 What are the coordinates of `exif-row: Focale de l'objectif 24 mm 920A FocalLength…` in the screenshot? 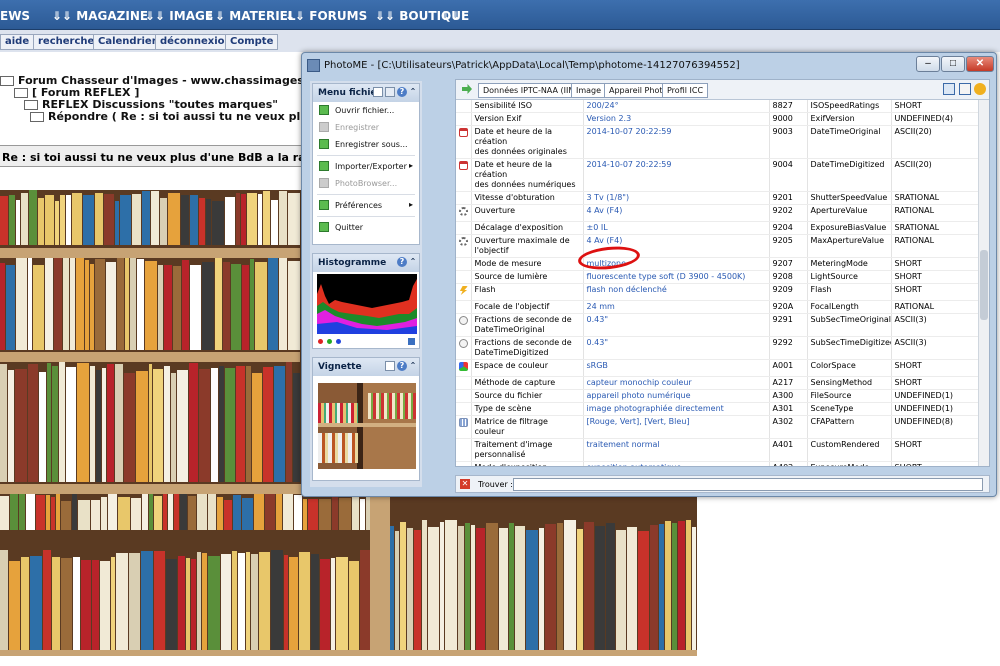 It's located at (717, 307).